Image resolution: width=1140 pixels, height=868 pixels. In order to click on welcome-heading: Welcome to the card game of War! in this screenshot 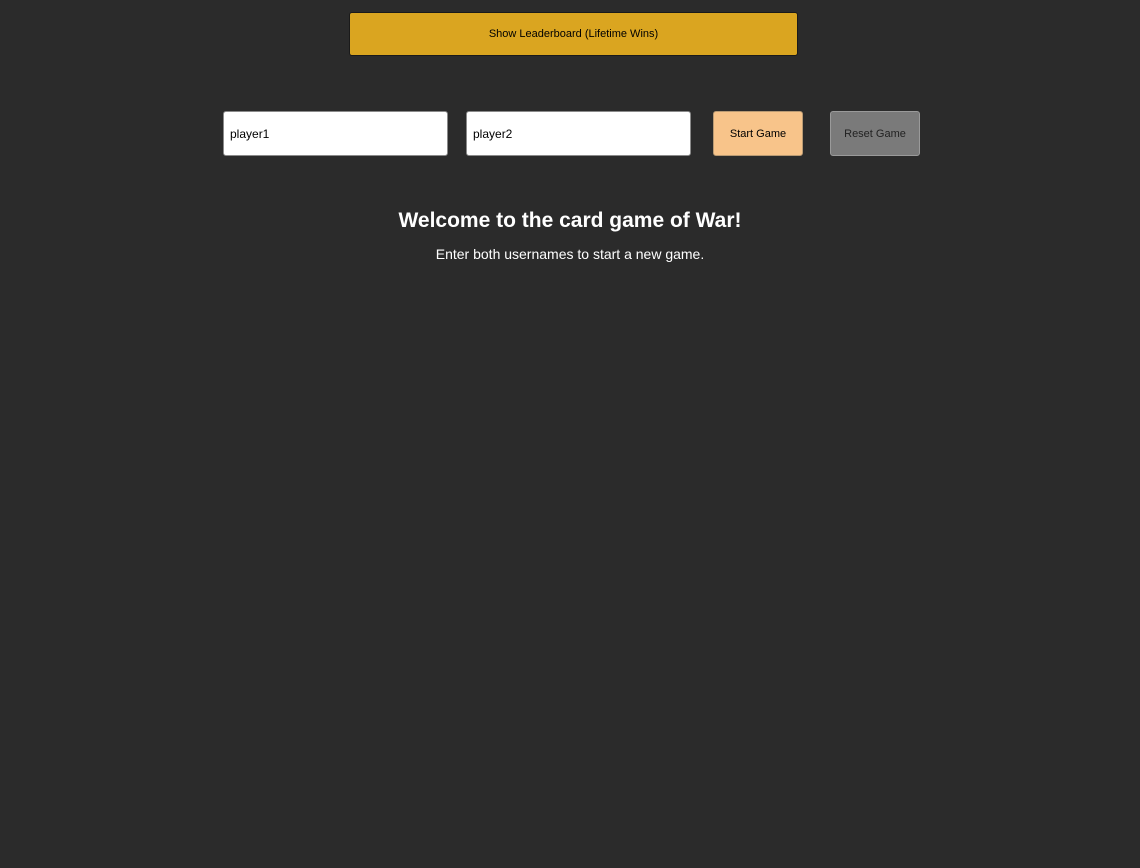, I will do `click(570, 220)`.